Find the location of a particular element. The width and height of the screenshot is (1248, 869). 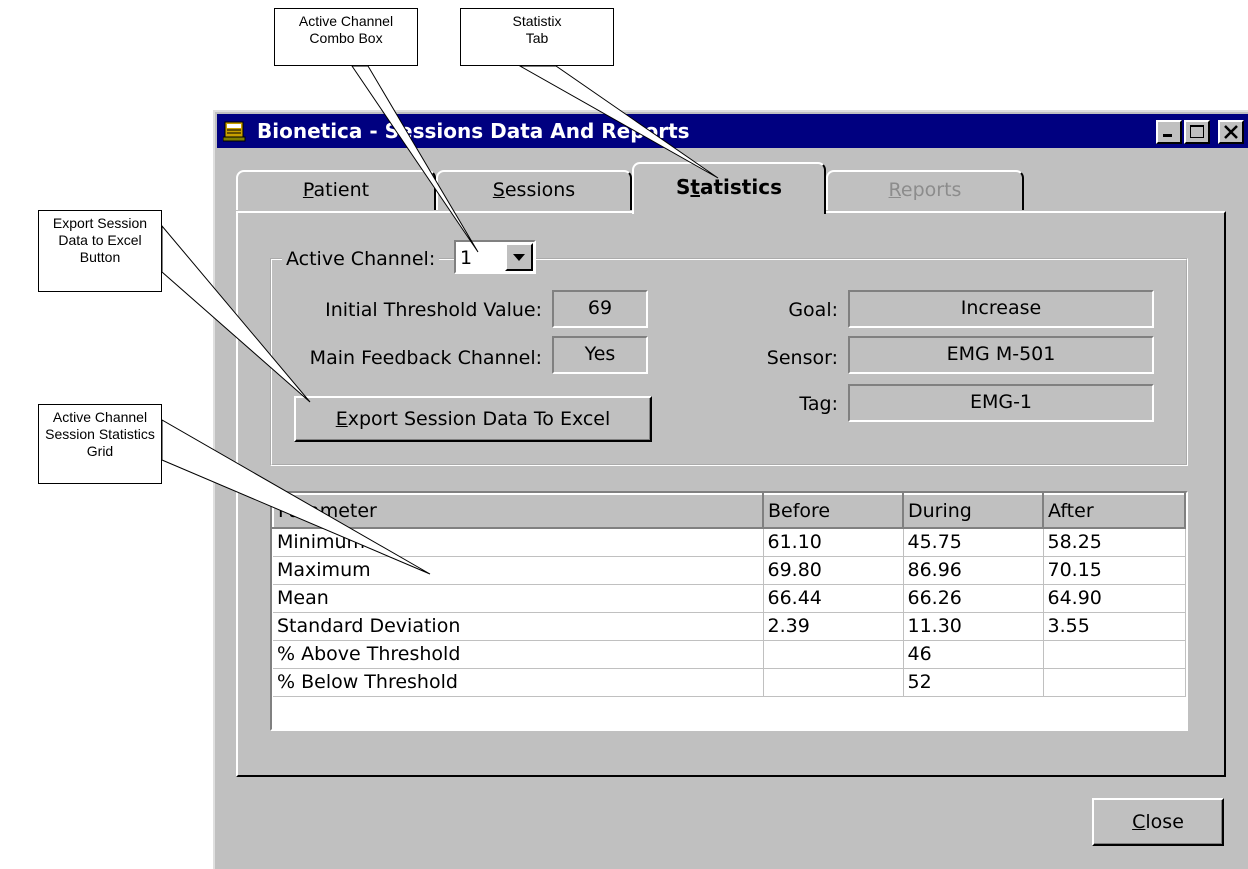

goal-label: Goal: is located at coordinates (813, 310).